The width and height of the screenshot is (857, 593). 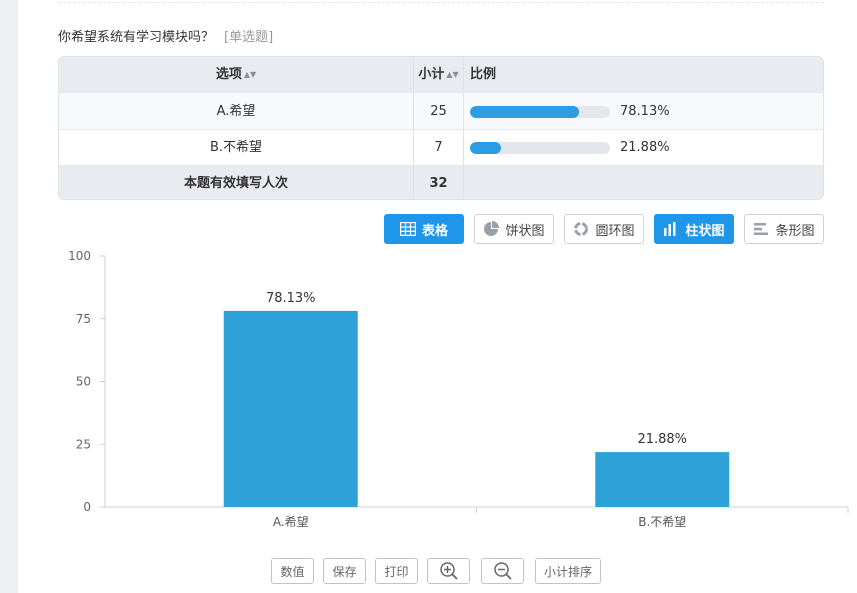 I want to click on bar-chart-icon, so click(x=761, y=229).